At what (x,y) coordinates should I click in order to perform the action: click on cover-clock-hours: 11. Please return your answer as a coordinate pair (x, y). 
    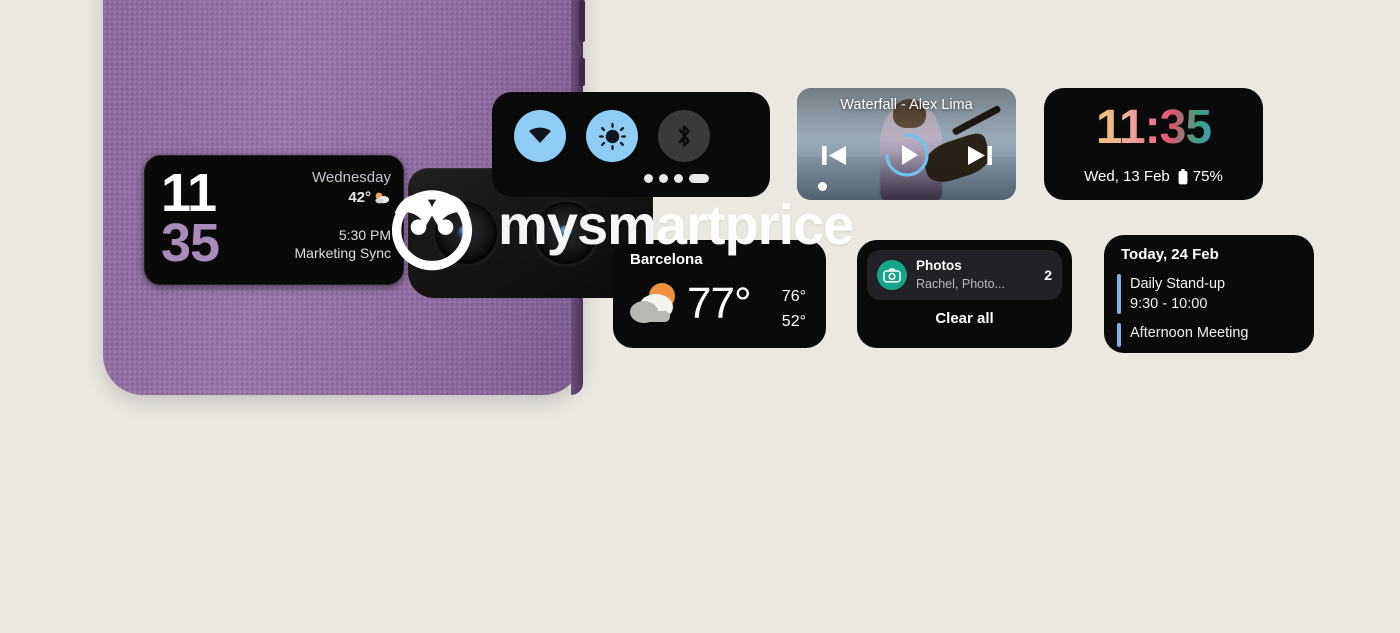
    Looking at the image, I should click on (189, 193).